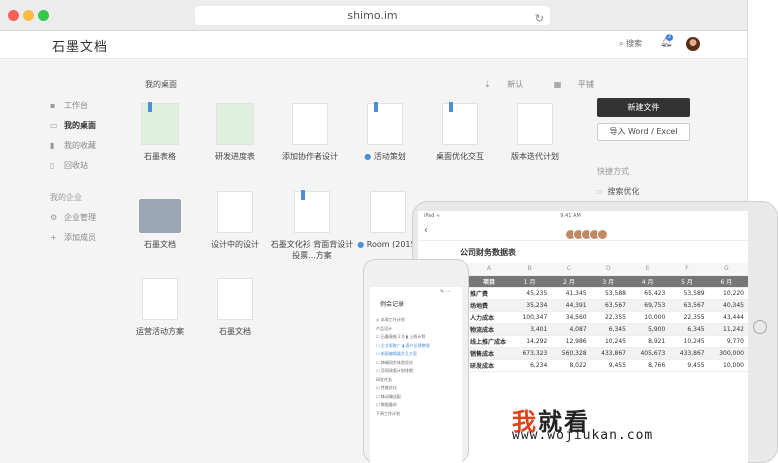 The height and width of the screenshot is (463, 778). I want to click on import-button: 导入 Word / Excel, so click(643, 132).